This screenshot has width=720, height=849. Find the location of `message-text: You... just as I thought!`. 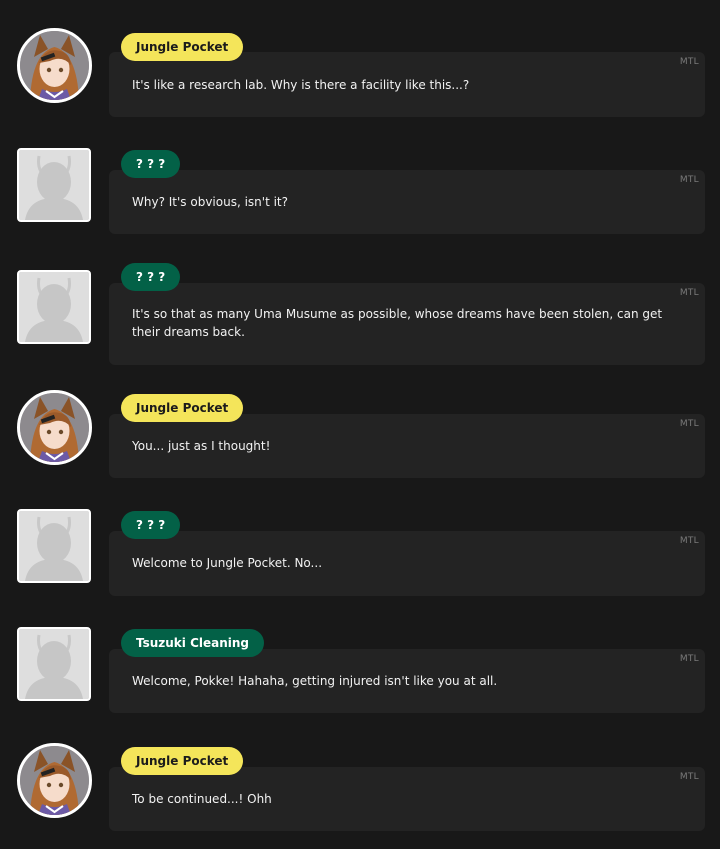

message-text: You... just as I thought! is located at coordinates (201, 446).